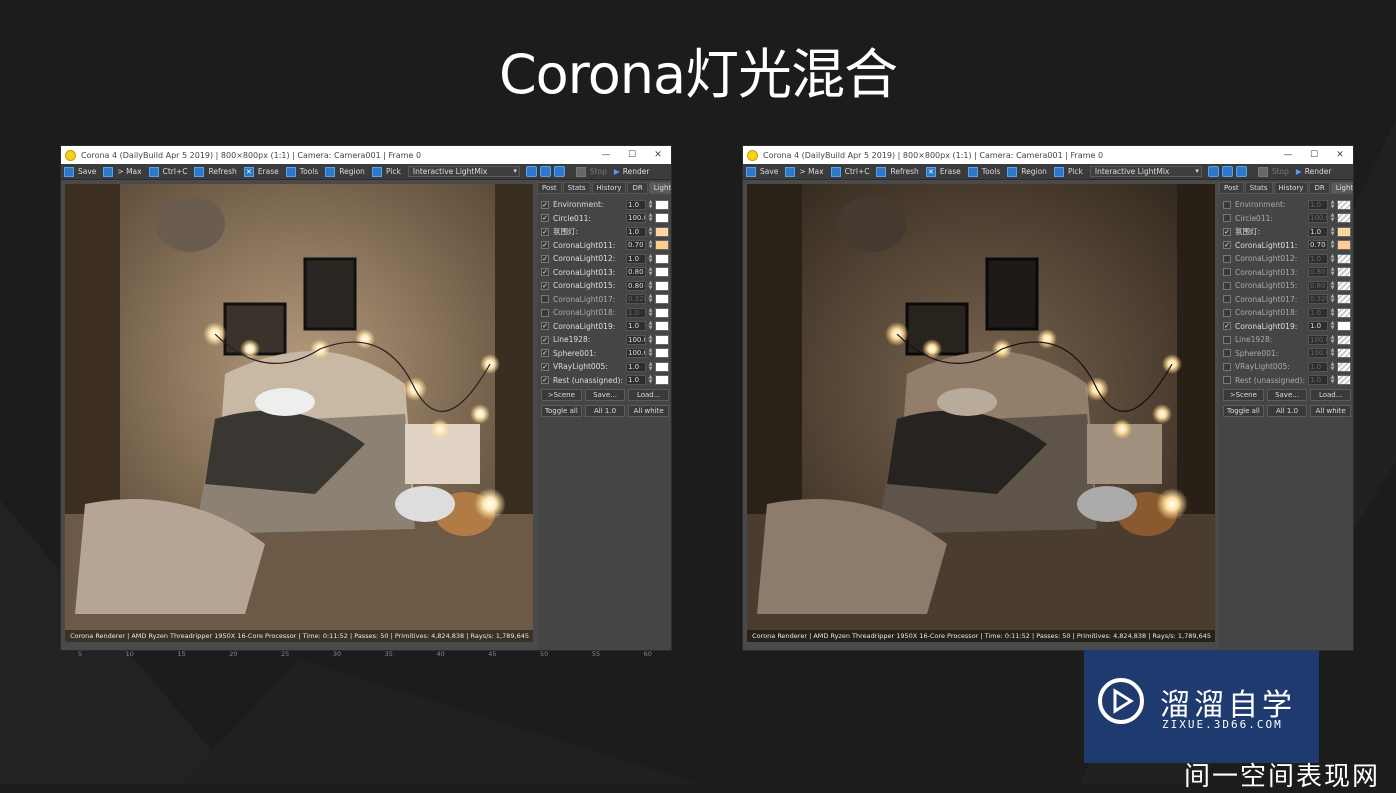 This screenshot has height=793, width=1396. Describe the element at coordinates (609, 188) in the screenshot. I see `tab-history: History` at that location.